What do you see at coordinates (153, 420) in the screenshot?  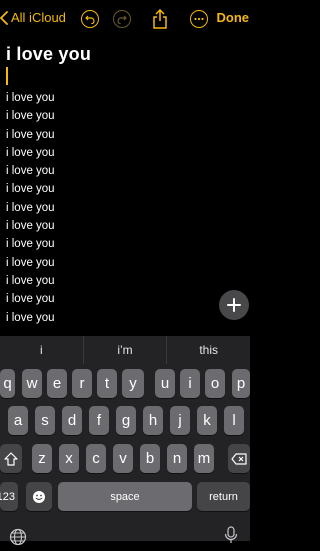 I see `key-h: h` at bounding box center [153, 420].